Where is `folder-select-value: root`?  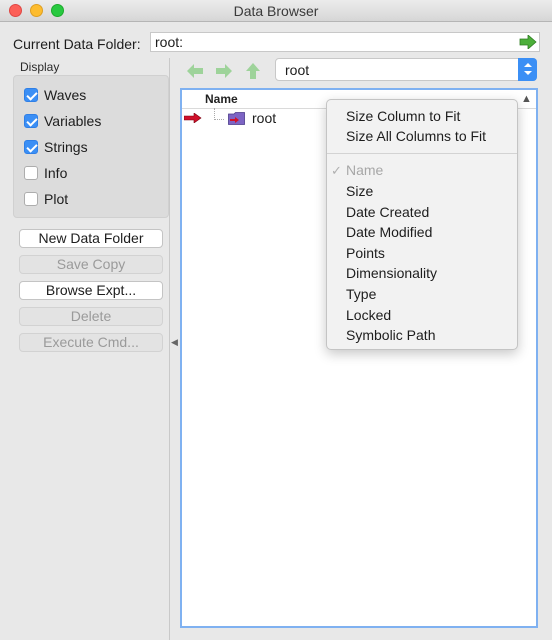 folder-select-value: root is located at coordinates (297, 70).